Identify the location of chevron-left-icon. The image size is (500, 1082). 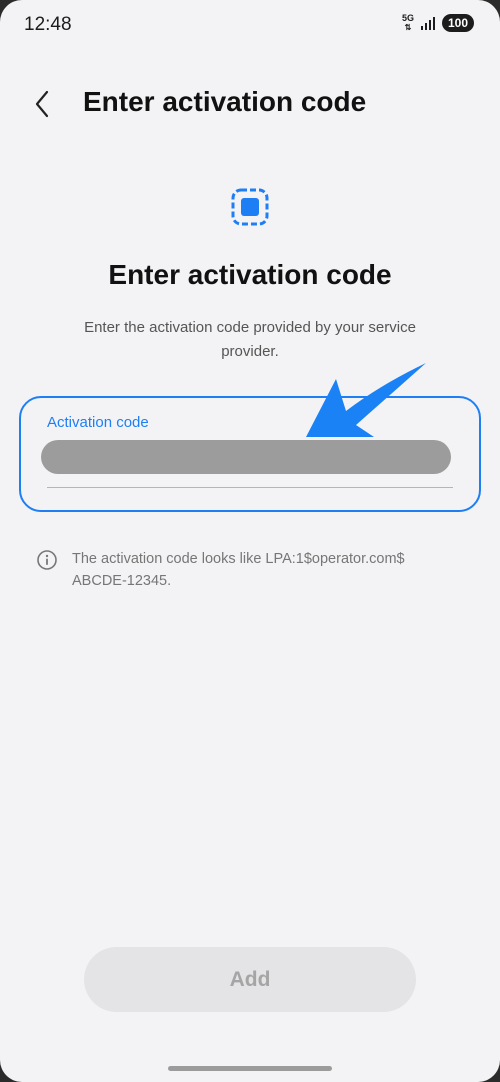
(42, 104).